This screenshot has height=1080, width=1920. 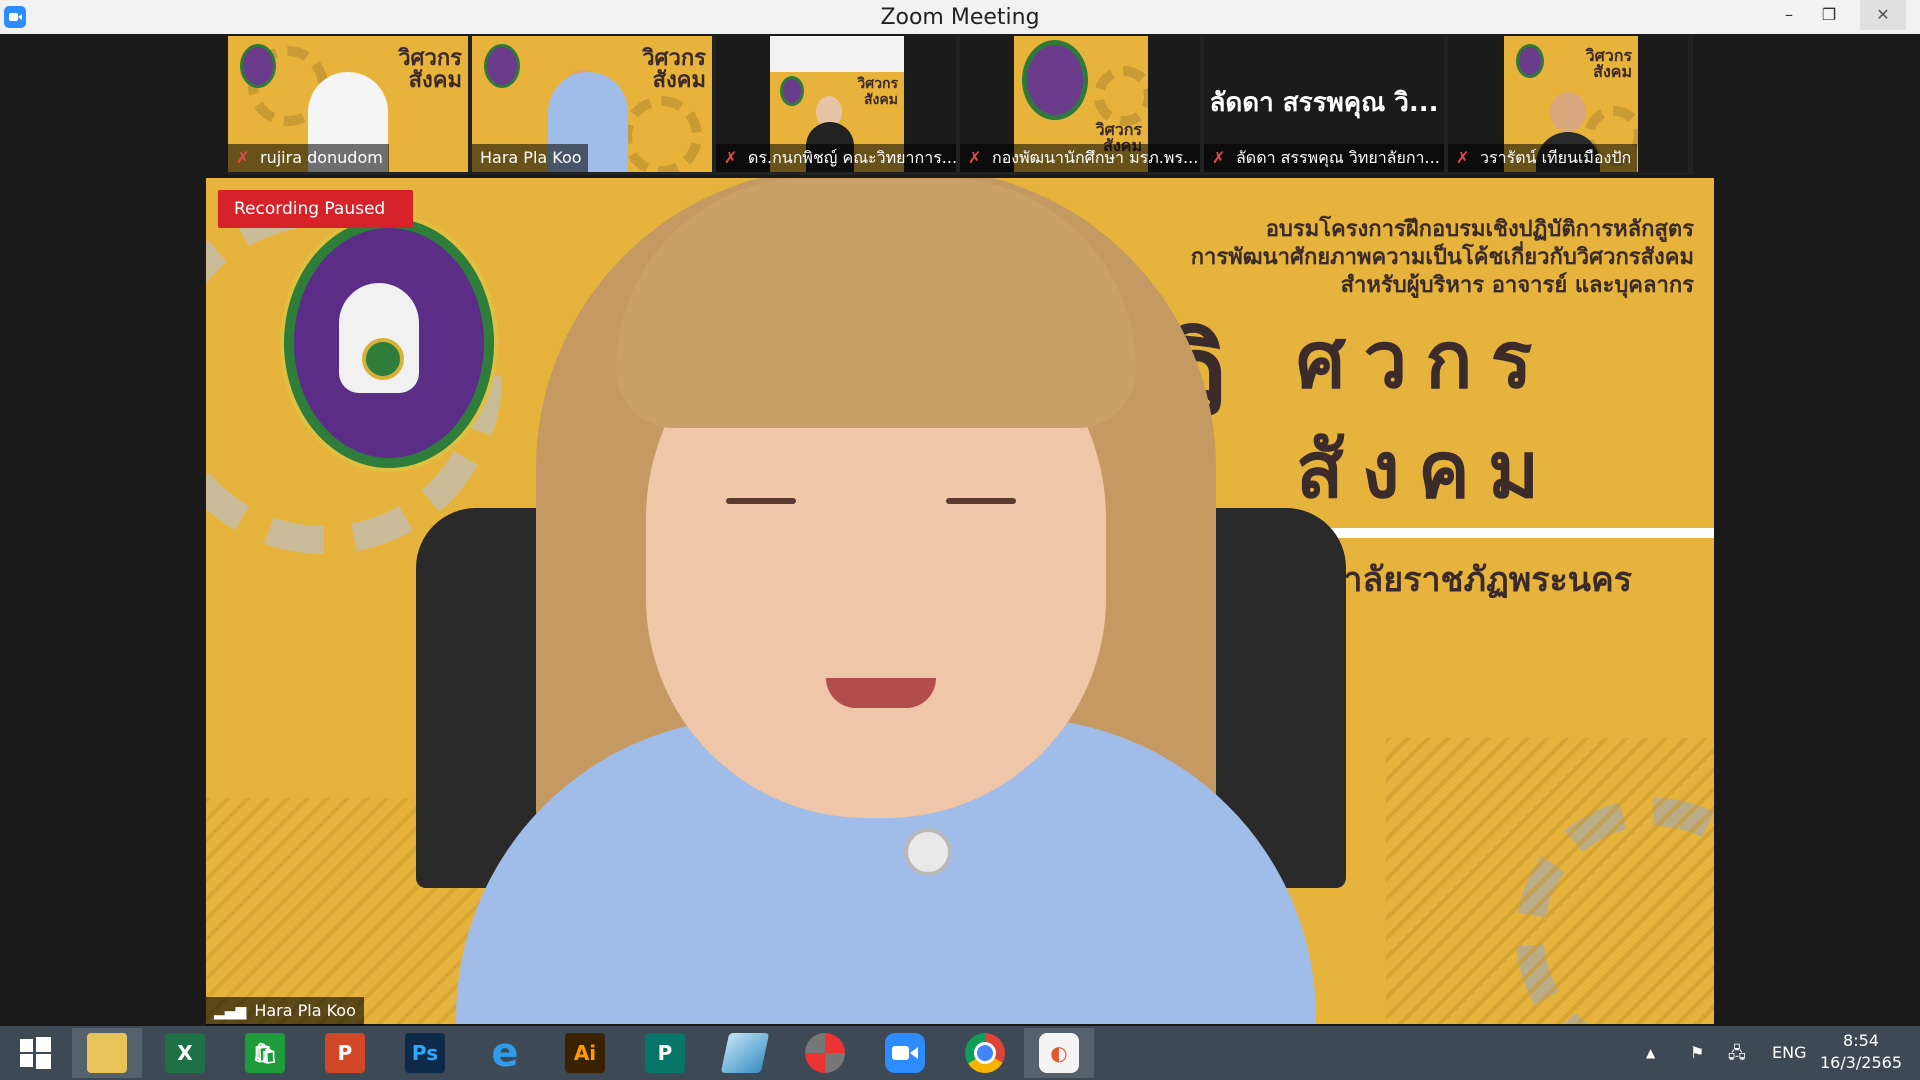 I want to click on network-icon: 🖧, so click(x=1737, y=1053).